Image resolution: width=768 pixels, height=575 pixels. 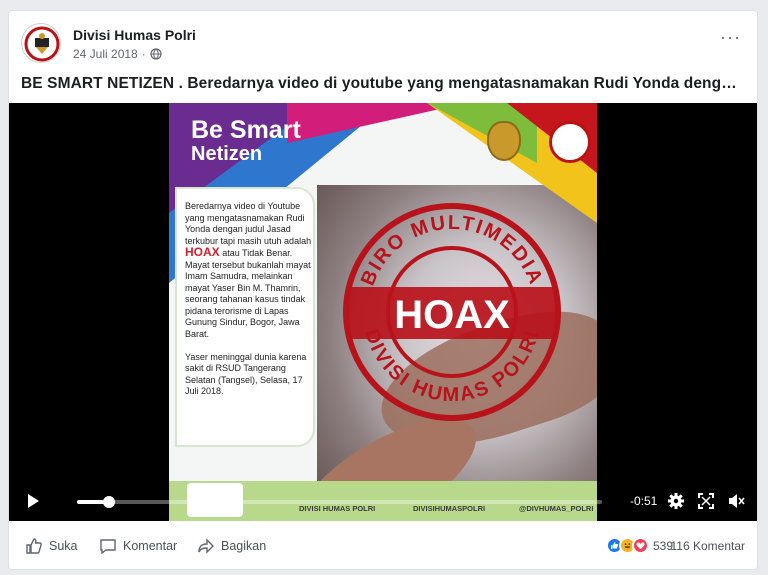 I want to click on stamp-top-text: BIRO MULTIMEDIA, so click(x=451, y=250).